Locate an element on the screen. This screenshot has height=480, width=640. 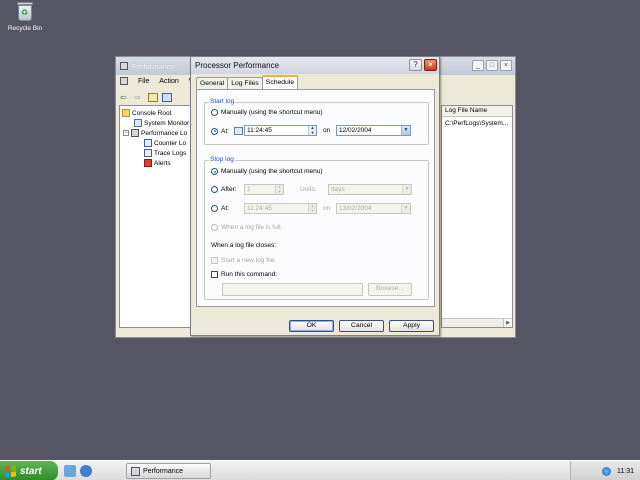
stop-manual-radio is located at coordinates (214, 171).